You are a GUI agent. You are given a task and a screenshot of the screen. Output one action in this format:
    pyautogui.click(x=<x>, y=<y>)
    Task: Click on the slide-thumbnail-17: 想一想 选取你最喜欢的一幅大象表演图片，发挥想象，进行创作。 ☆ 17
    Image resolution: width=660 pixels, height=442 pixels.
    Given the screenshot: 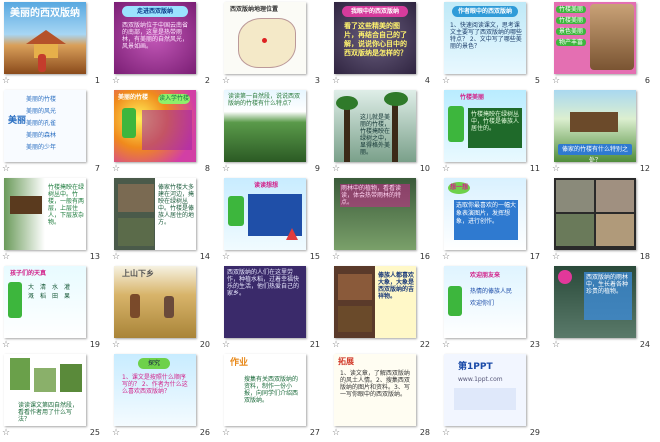 What is the action you would take?
    pyautogui.click(x=495, y=221)
    